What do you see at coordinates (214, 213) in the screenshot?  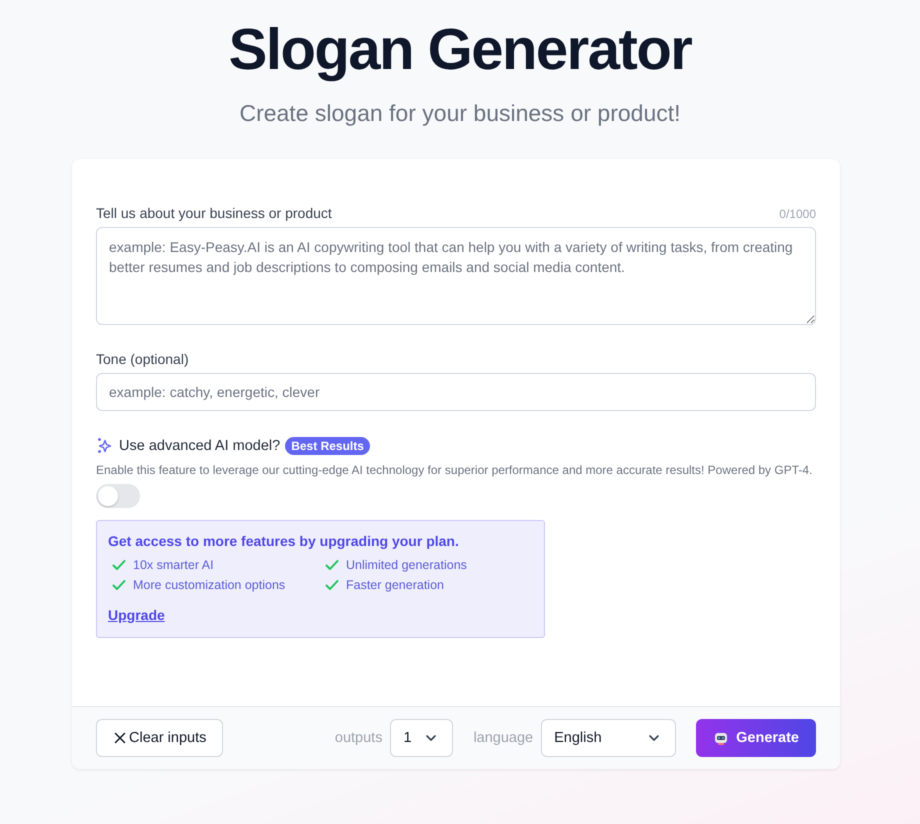 I see `field-label: Tell us about your business or product` at bounding box center [214, 213].